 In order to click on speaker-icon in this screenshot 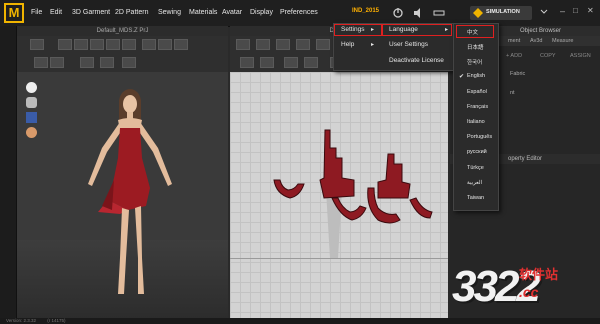, I will do `click(418, 13)`.